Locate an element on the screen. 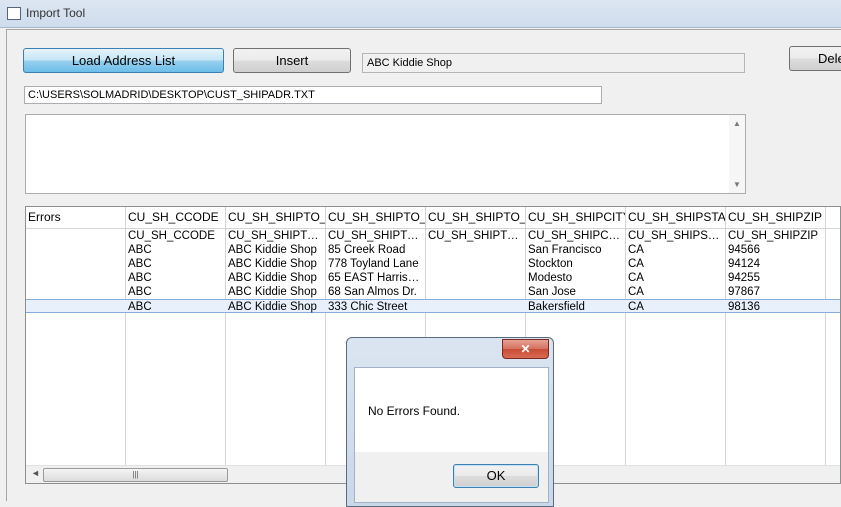  dialog-body: No Errors Found. OK is located at coordinates (451, 435).